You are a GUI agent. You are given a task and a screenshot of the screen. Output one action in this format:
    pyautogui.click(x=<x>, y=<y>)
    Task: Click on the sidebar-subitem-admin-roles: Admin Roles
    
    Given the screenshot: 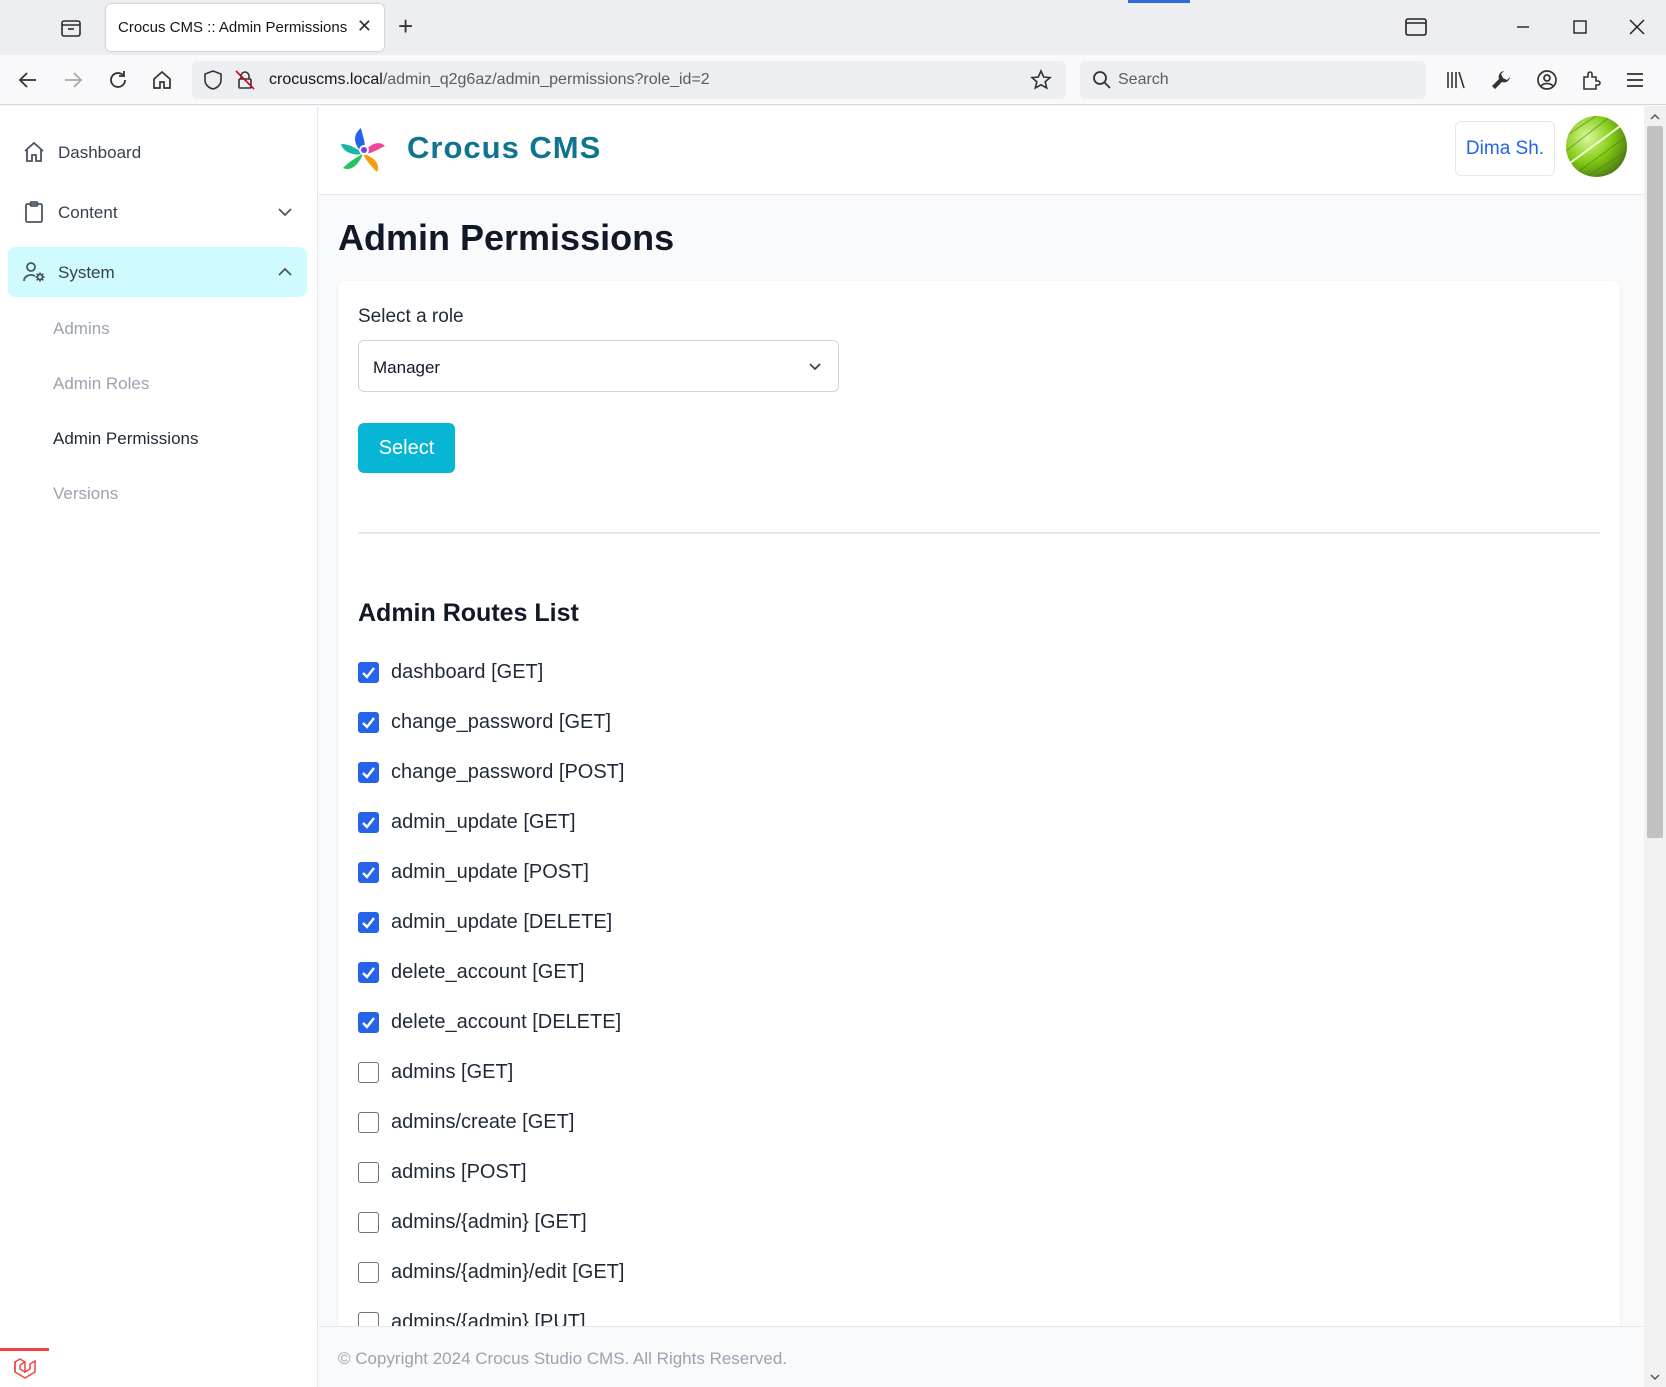 What is the action you would take?
    pyautogui.click(x=101, y=384)
    